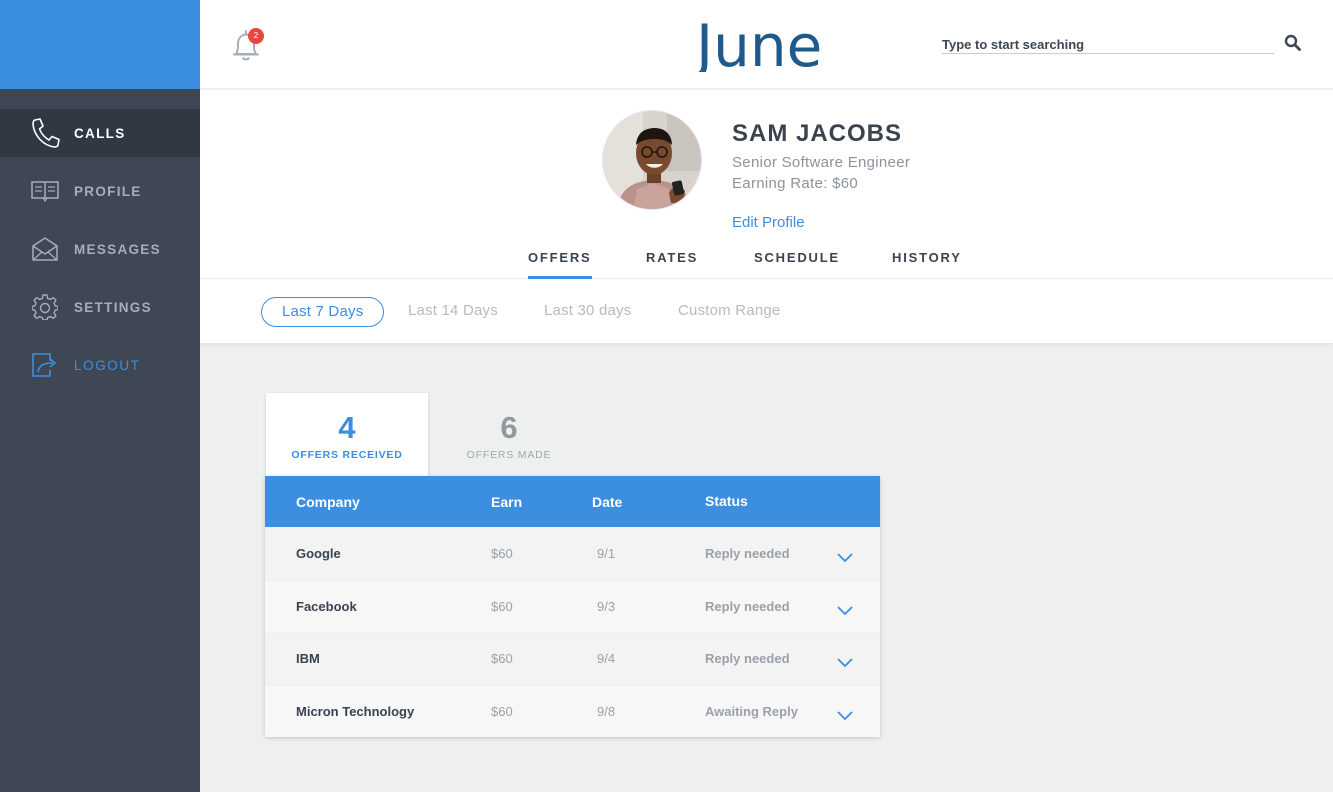 The height and width of the screenshot is (792, 1333). What do you see at coordinates (326, 606) in the screenshot?
I see `cell-company: Facebook` at bounding box center [326, 606].